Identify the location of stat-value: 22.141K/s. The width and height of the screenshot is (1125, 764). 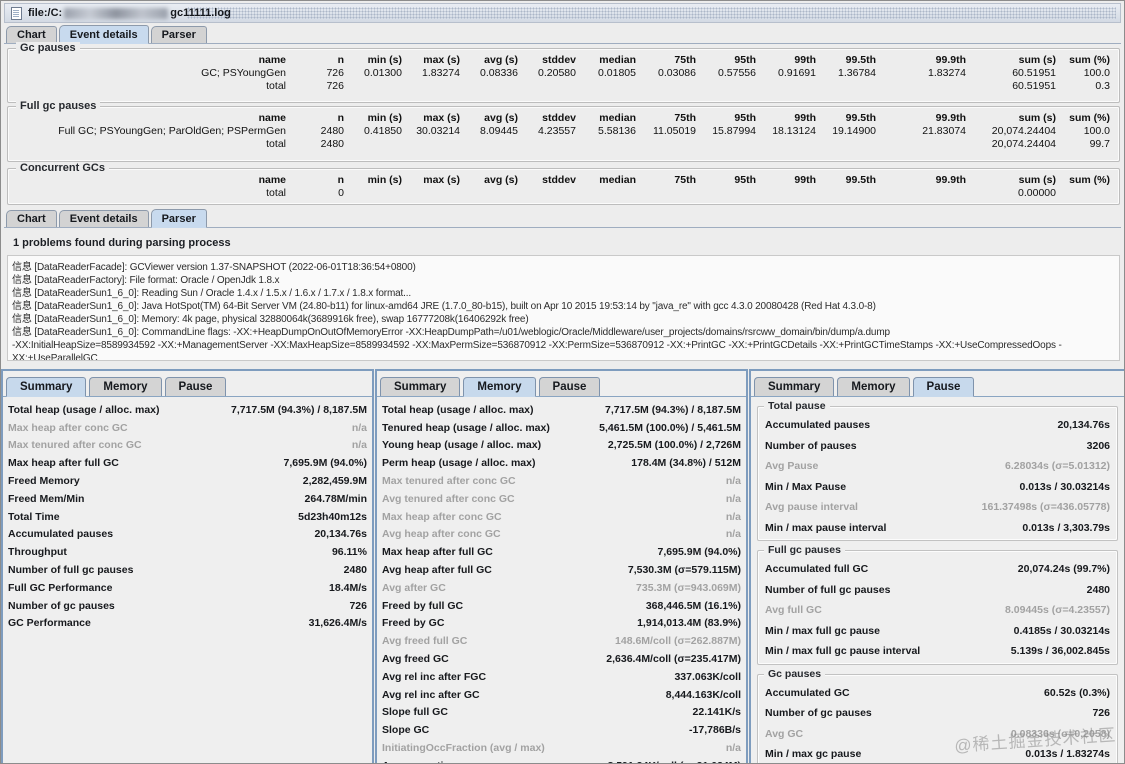
(716, 712).